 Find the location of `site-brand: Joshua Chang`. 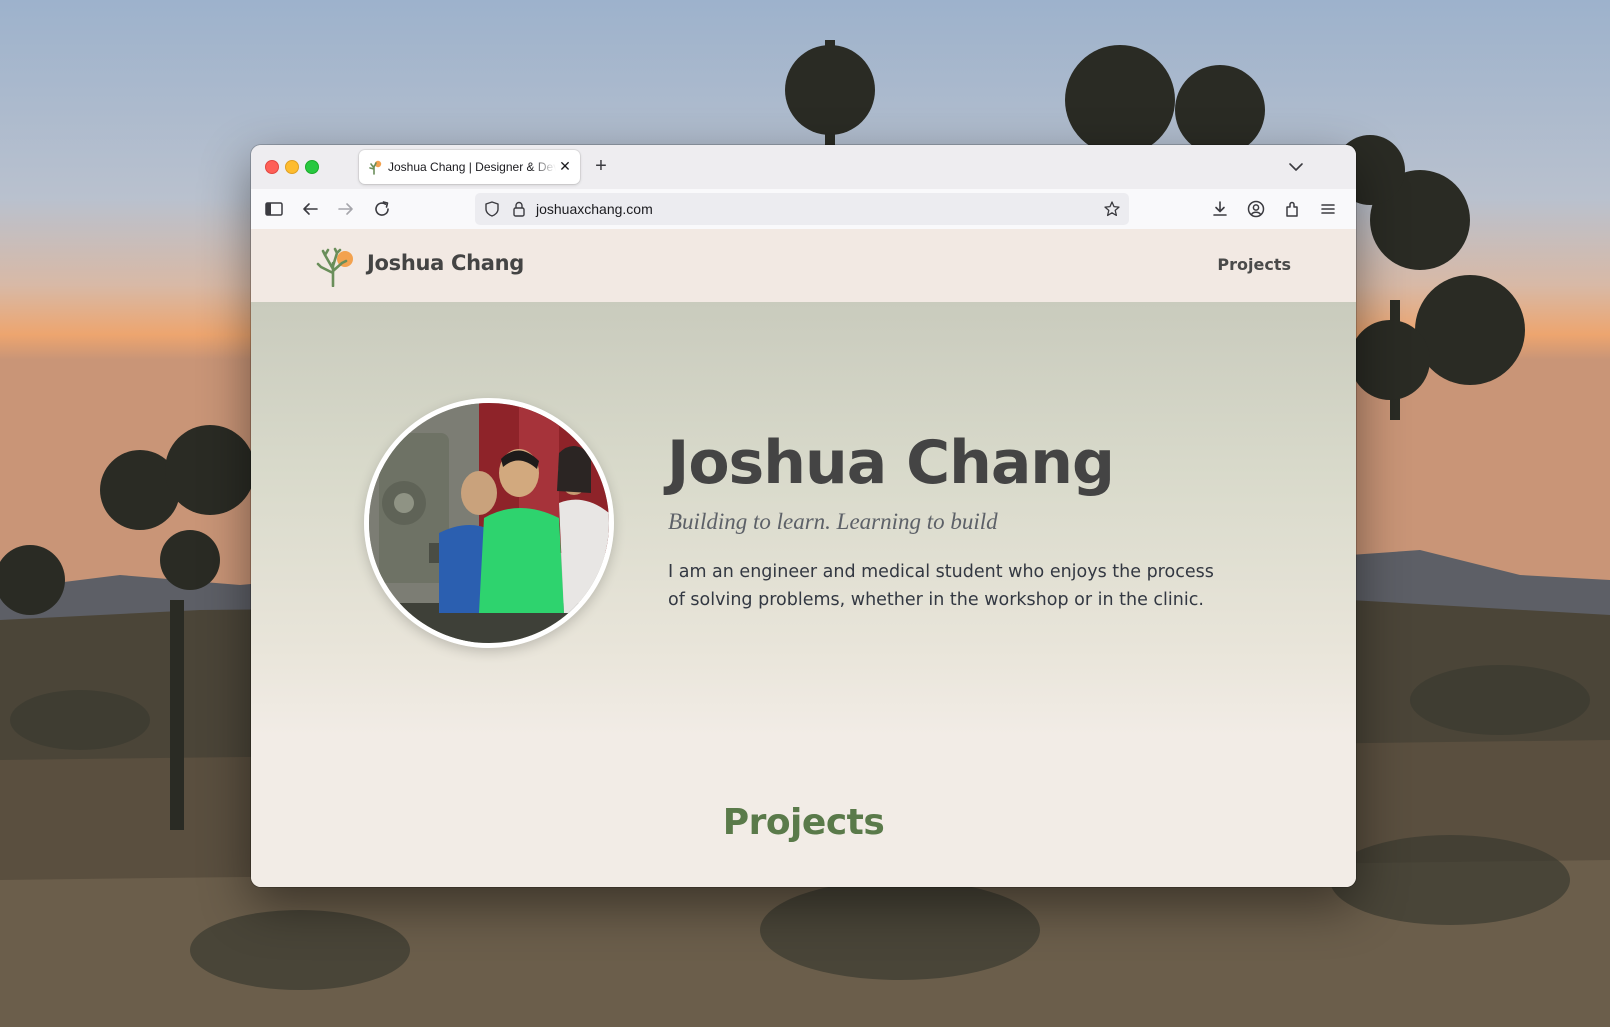

site-brand: Joshua Chang is located at coordinates (445, 263).